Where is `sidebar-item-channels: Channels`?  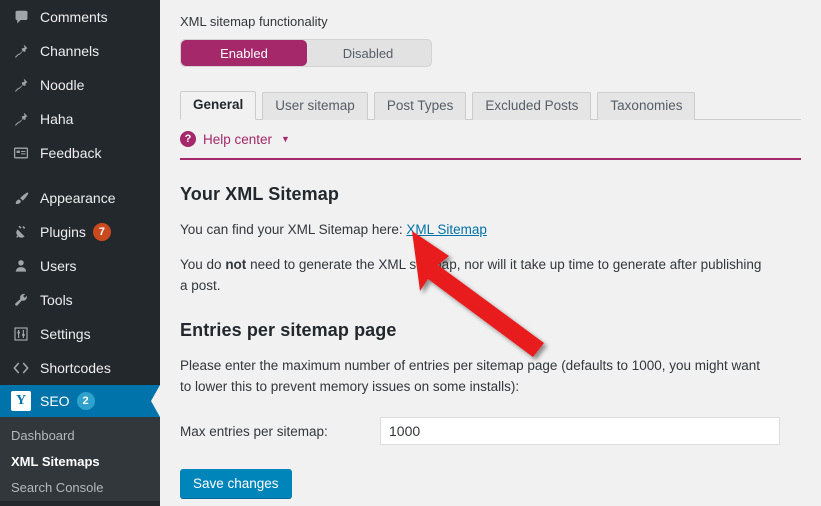 sidebar-item-channels: Channels is located at coordinates (80, 51).